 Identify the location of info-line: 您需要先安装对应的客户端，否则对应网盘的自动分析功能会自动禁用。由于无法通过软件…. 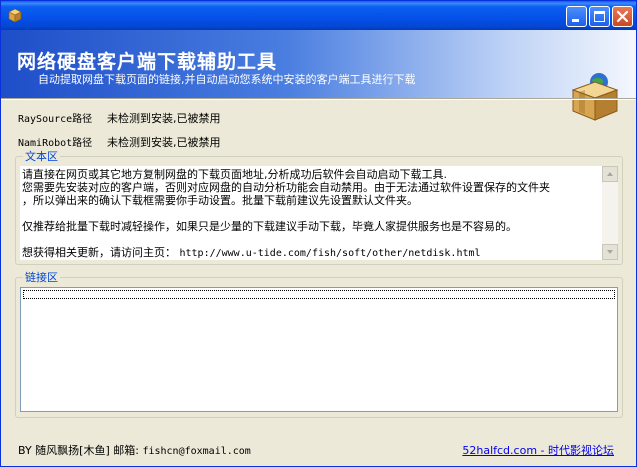
(286, 187).